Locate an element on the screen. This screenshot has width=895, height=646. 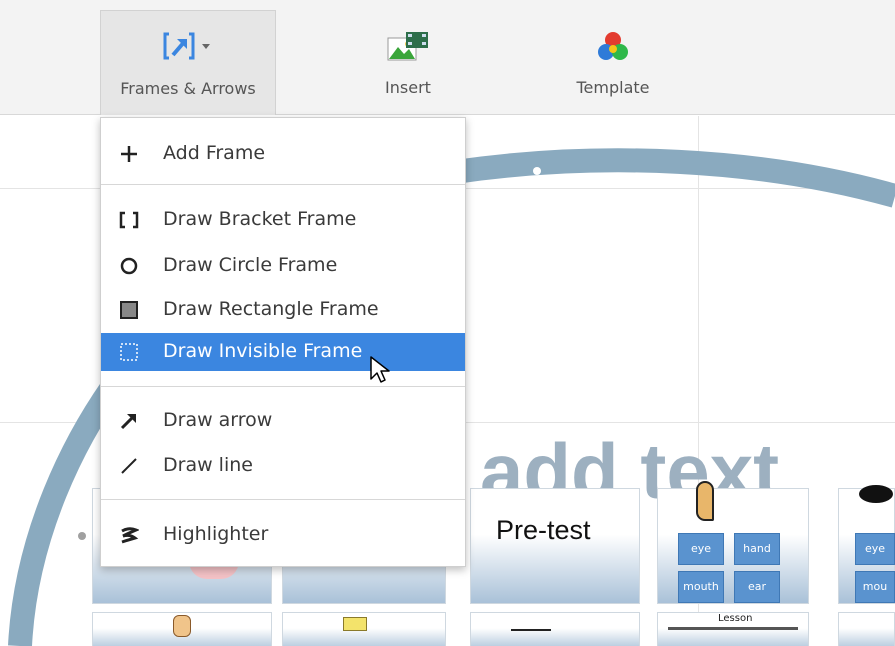
menu-item-draw-invisible-frame: Draw Invisible Frame is located at coordinates (283, 352).